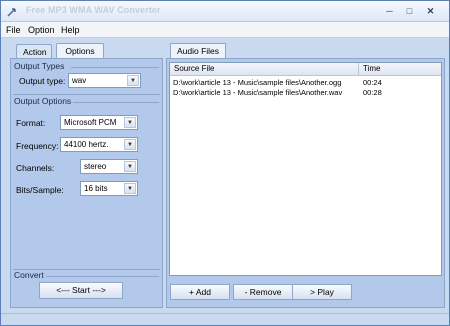 This screenshot has height=326, width=450. I want to click on convert-group-label: Convert, so click(29, 275).